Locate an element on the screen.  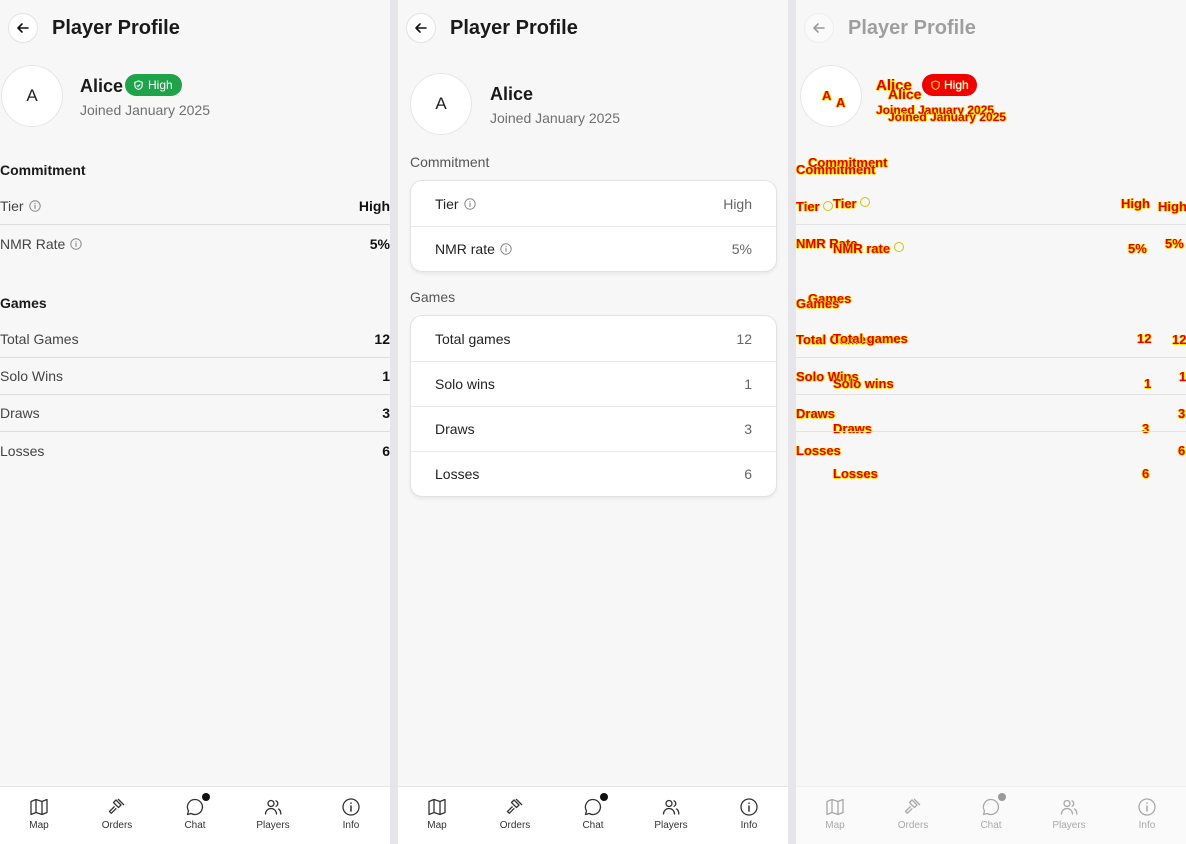
gavel-icon is located at coordinates (514, 806).